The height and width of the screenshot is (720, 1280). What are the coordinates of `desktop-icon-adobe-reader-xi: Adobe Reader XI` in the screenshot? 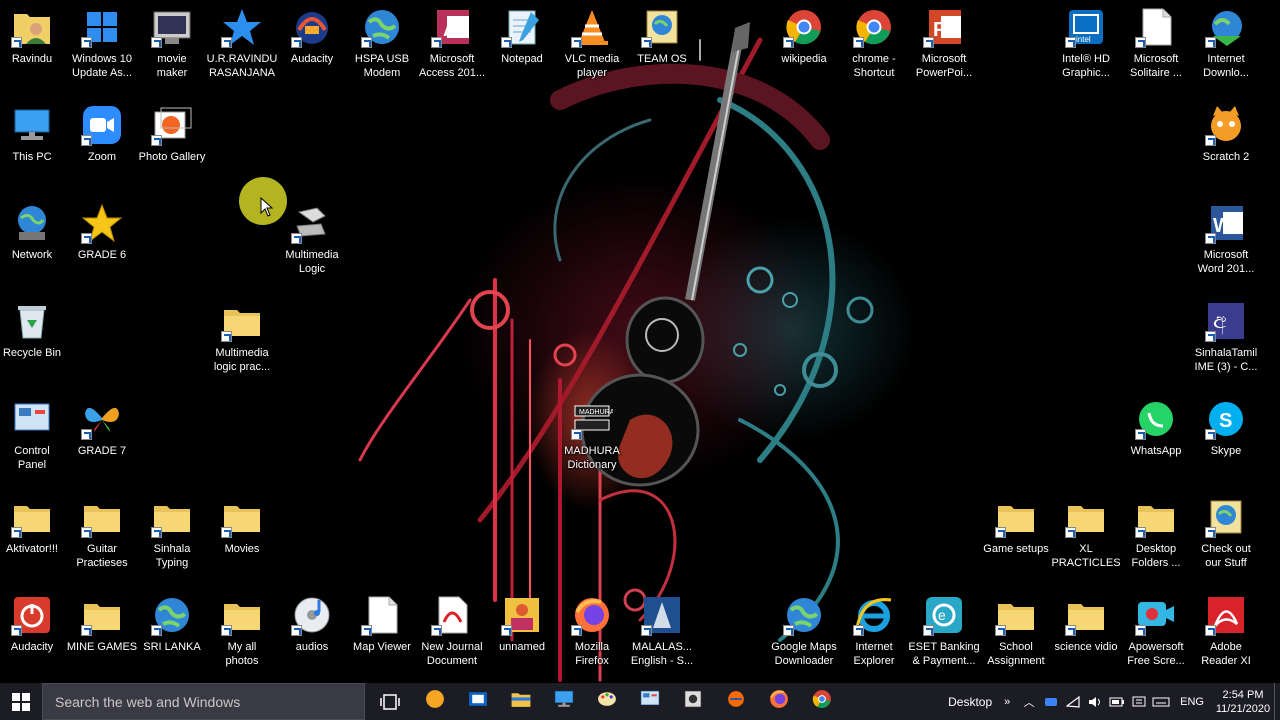 It's located at (1226, 635).